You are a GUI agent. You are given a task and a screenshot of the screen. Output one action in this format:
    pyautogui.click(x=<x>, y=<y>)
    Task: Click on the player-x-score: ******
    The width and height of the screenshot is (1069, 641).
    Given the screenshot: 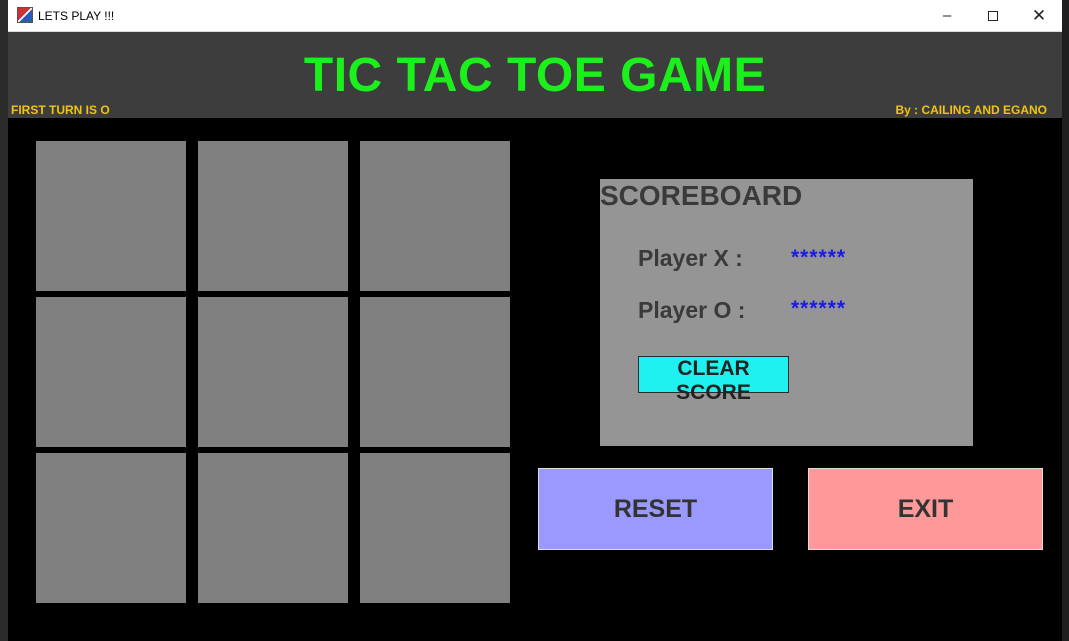 What is the action you would take?
    pyautogui.click(x=819, y=257)
    